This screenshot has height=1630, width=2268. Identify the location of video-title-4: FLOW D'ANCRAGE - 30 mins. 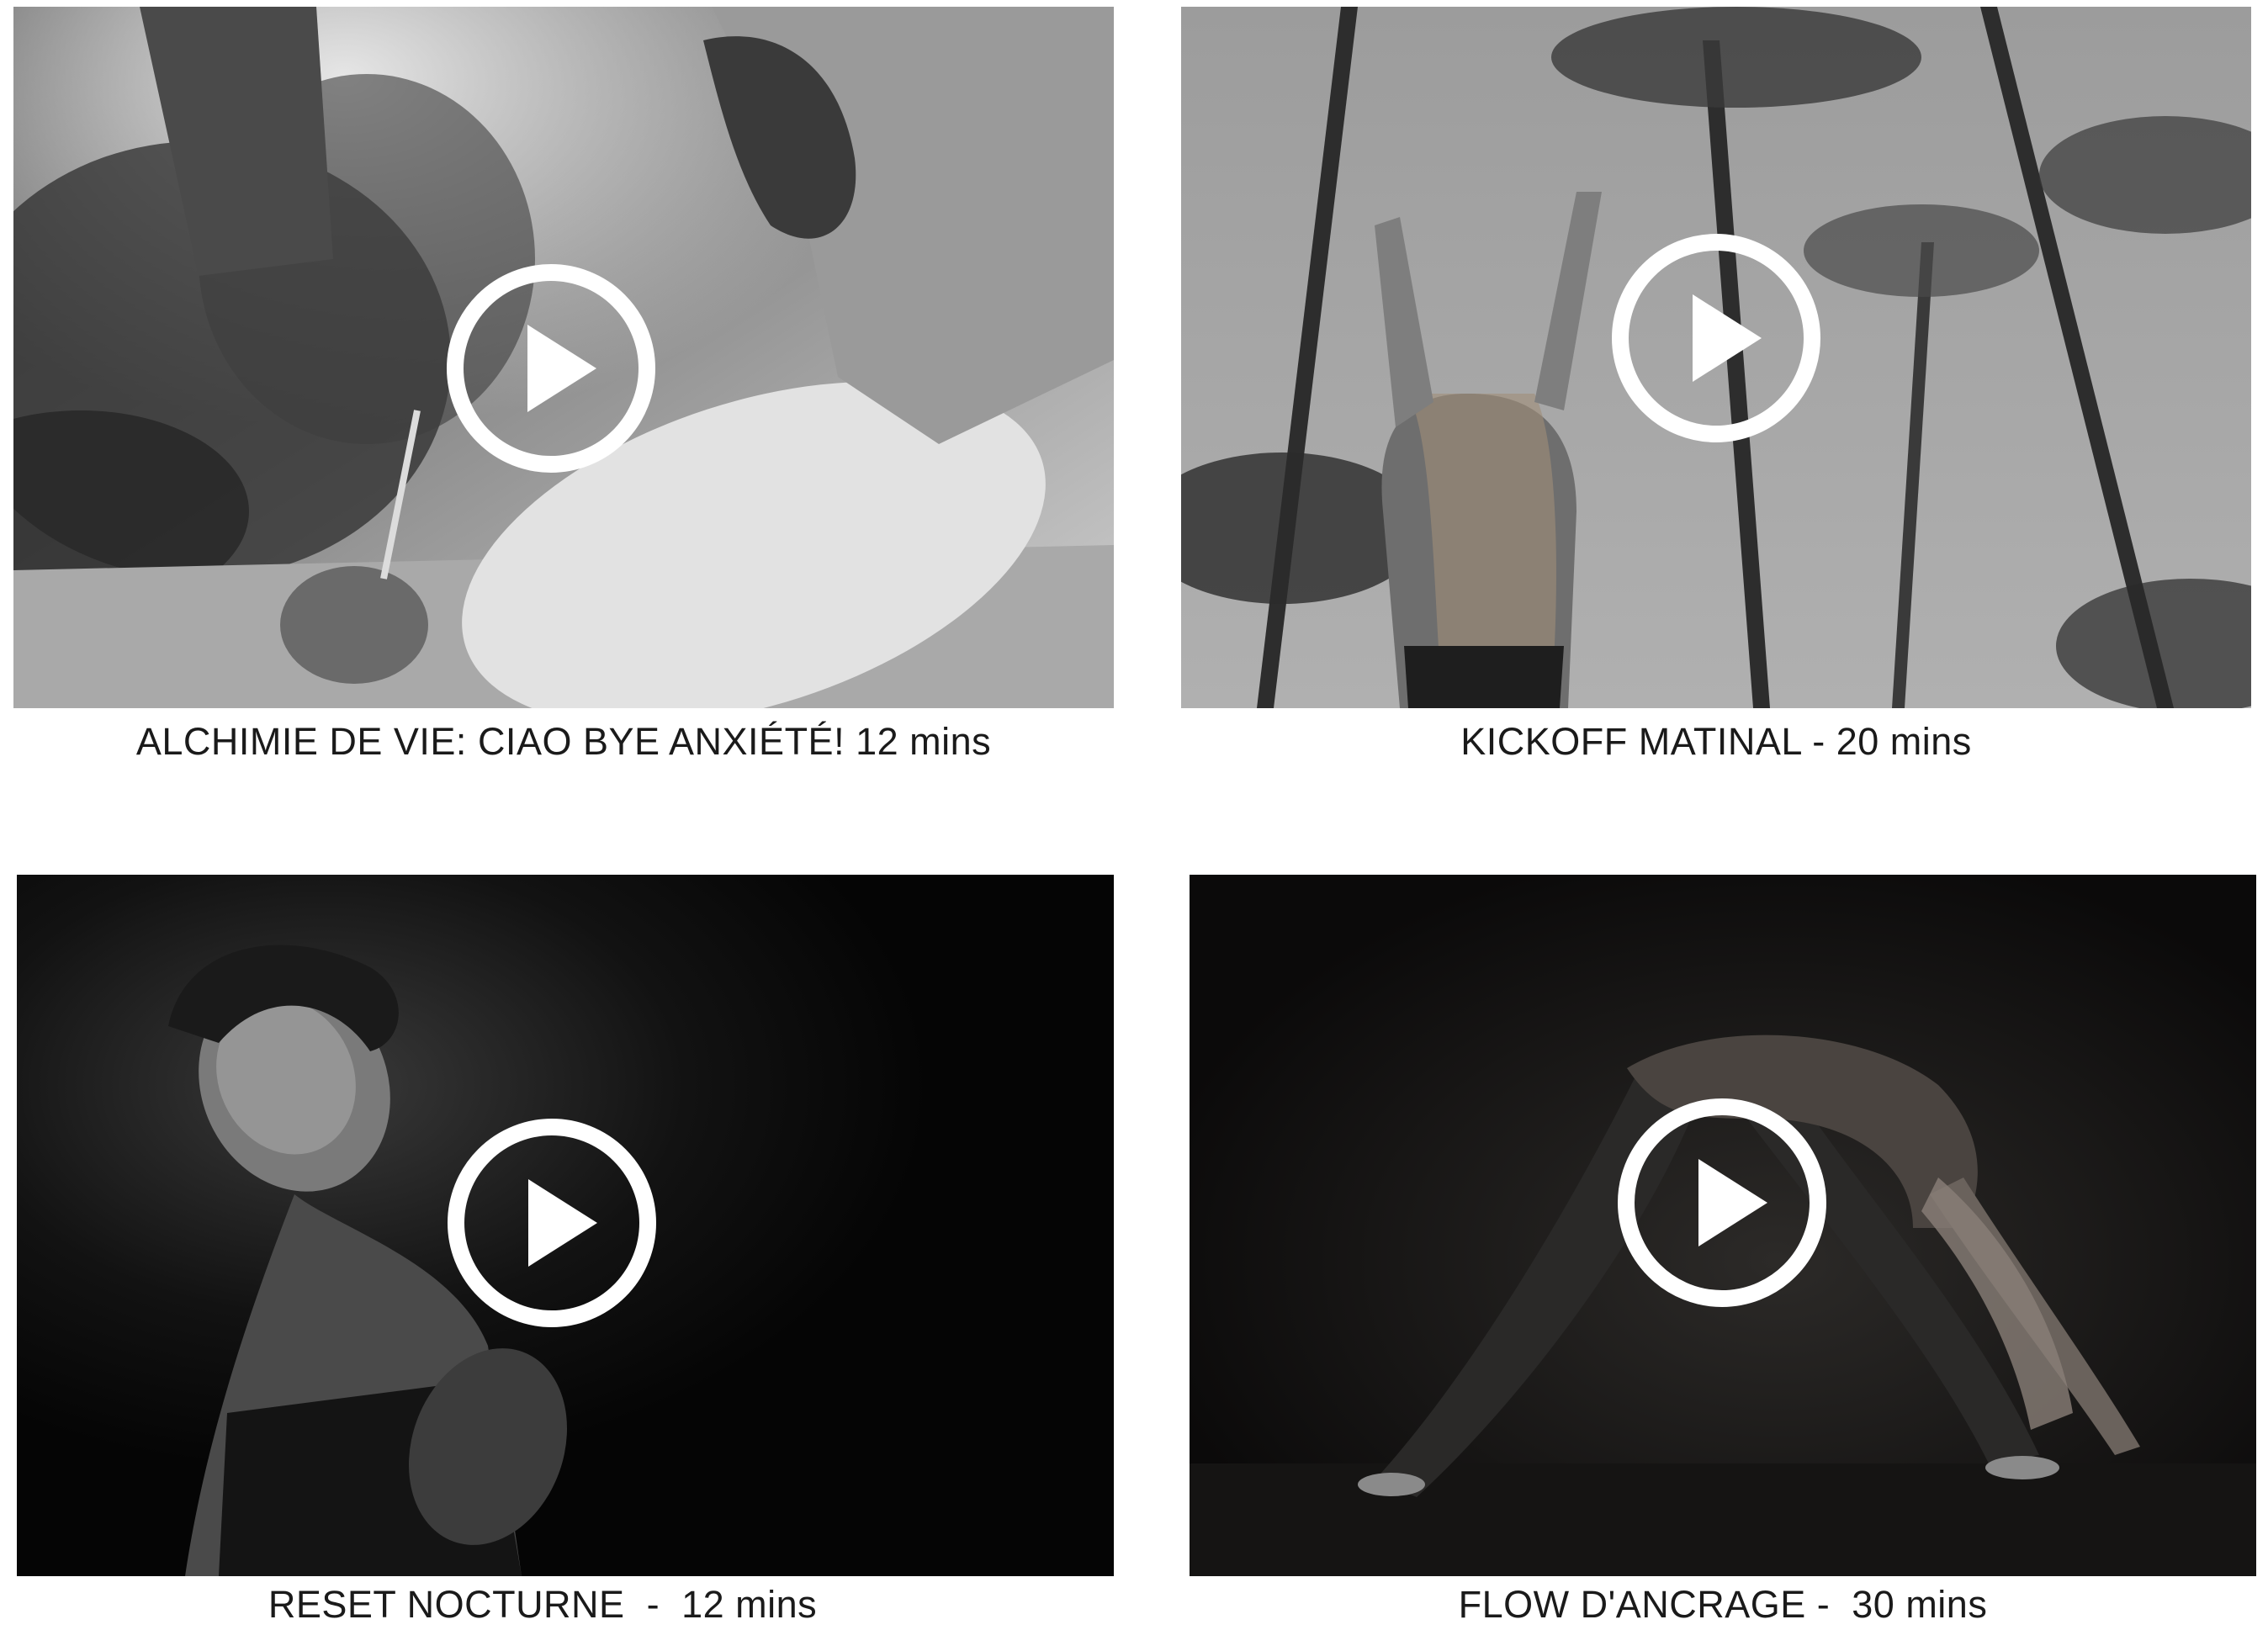
(1723, 1604).